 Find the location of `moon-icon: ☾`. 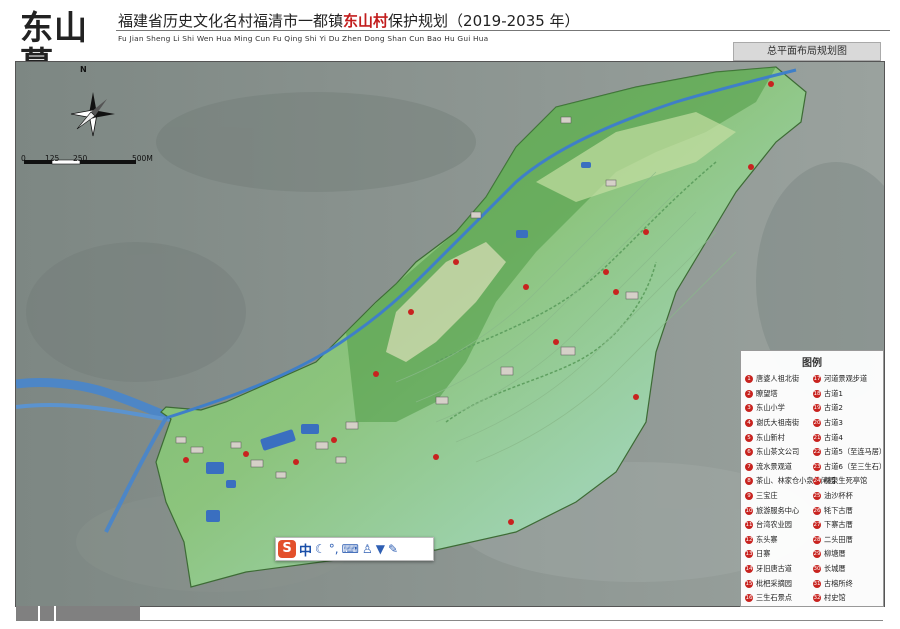

moon-icon: ☾ is located at coordinates (320, 549).